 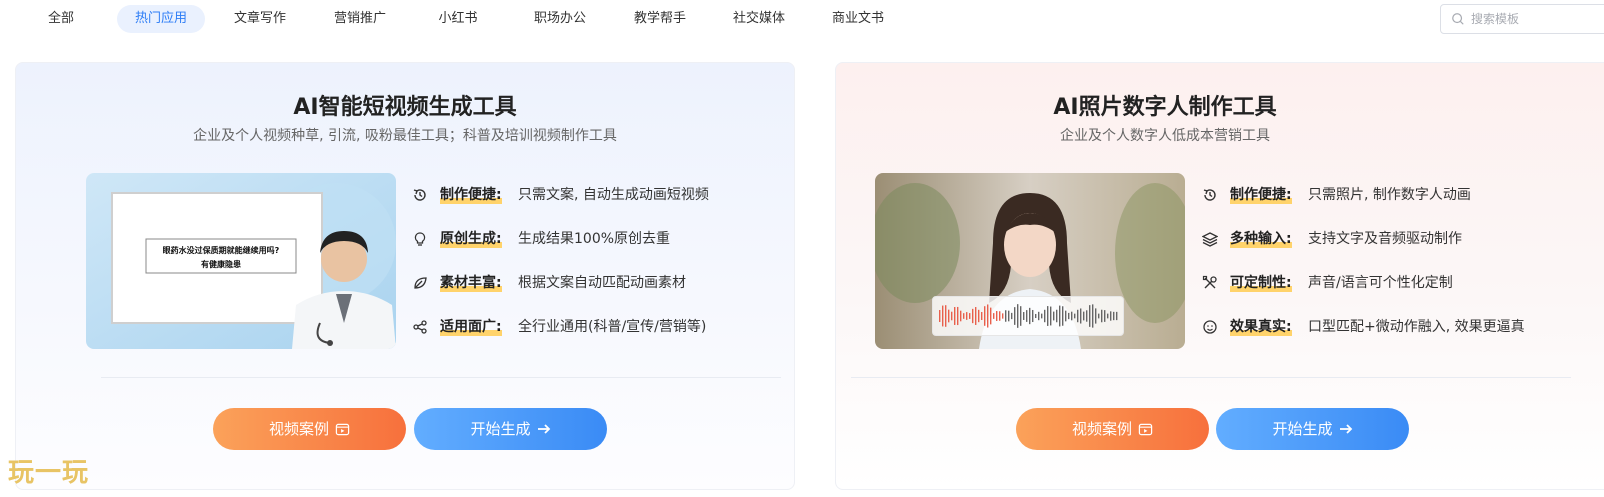 I want to click on share-icon, so click(x=420, y=327).